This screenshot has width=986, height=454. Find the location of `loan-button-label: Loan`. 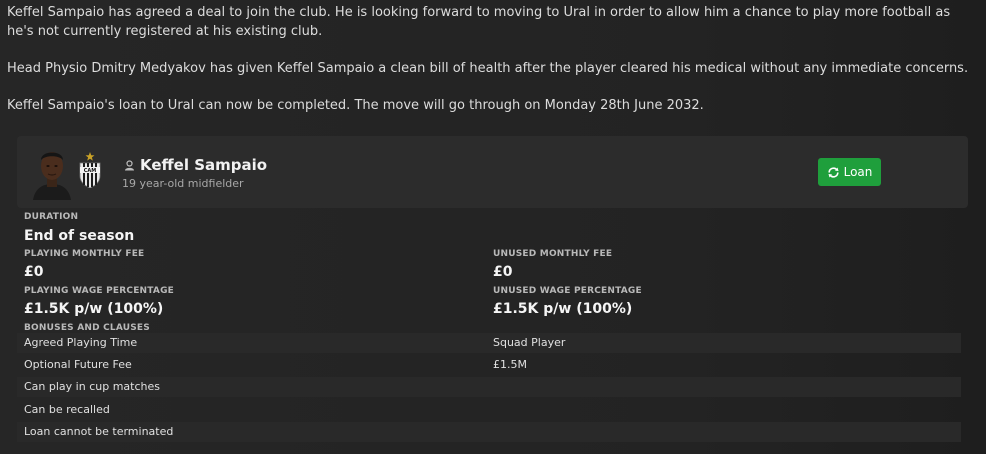

loan-button-label: Loan is located at coordinates (858, 172).